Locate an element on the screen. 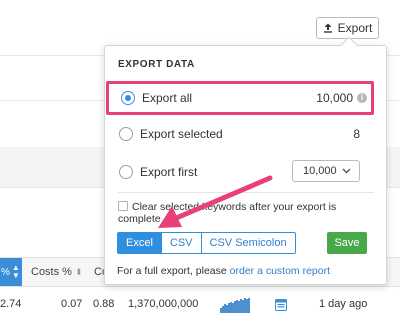 The width and height of the screenshot is (400, 328). cell-first: 2.74 is located at coordinates (11, 304).